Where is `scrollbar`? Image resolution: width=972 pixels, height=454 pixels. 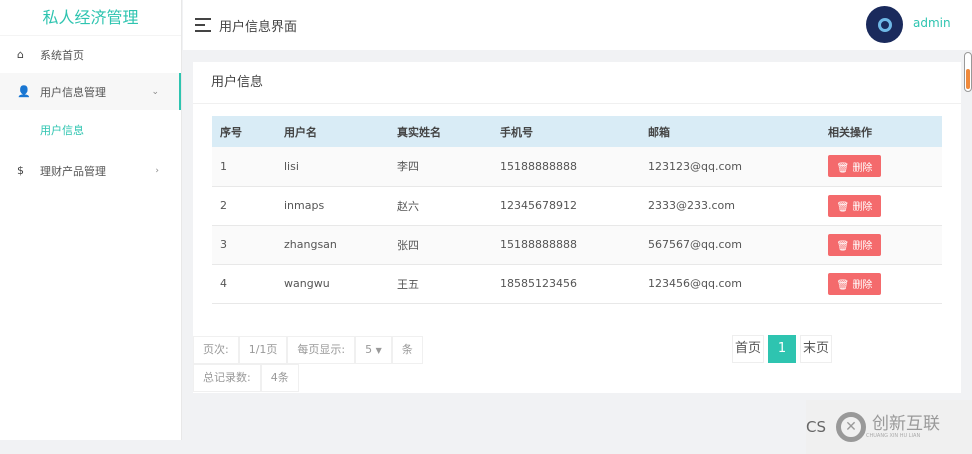 scrollbar is located at coordinates (968, 72).